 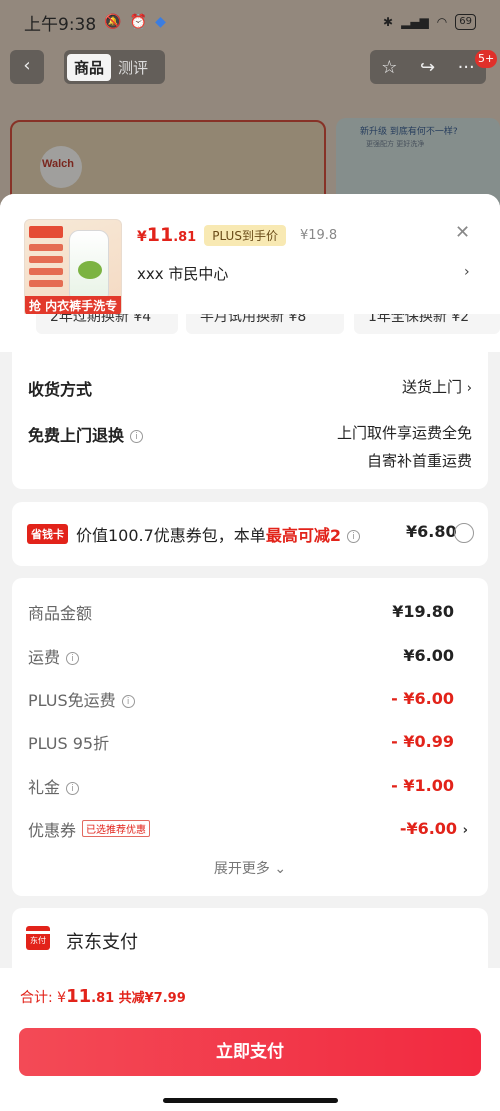 What do you see at coordinates (250, 22) in the screenshot?
I see `status-bar: 上午9:38 🔕 ⏰ ◆ ✱ ▂▄▆ ◠ 69` at bounding box center [250, 22].